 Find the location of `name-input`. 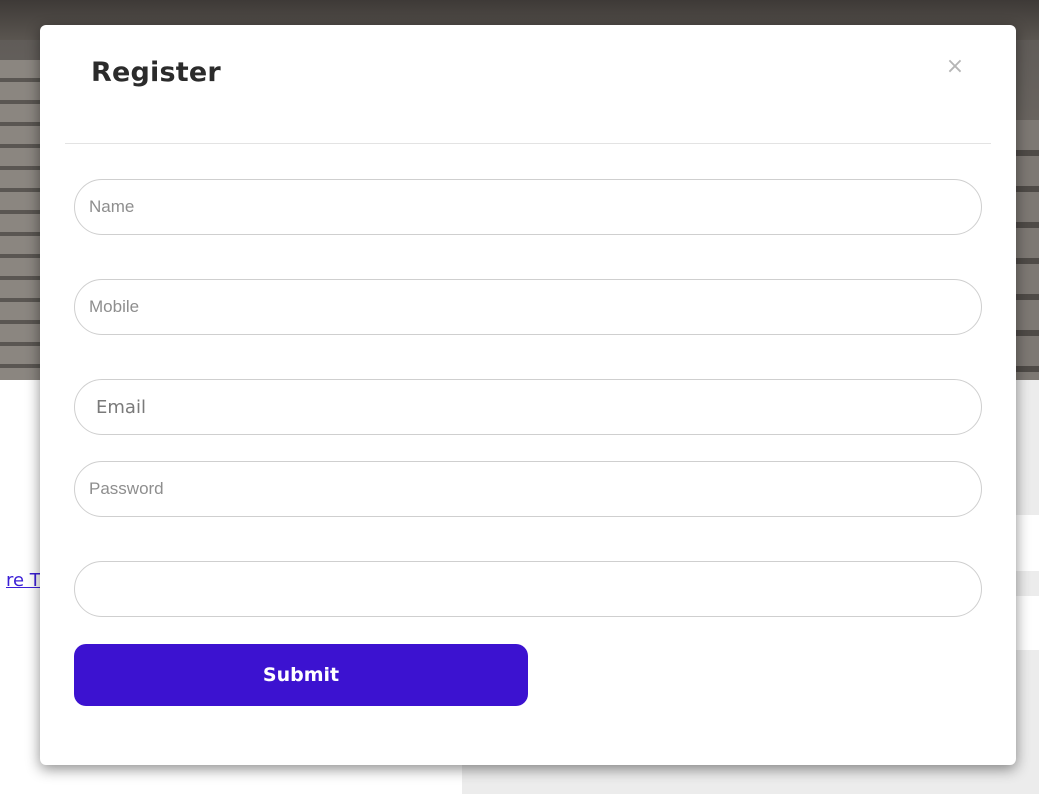

name-input is located at coordinates (528, 207).